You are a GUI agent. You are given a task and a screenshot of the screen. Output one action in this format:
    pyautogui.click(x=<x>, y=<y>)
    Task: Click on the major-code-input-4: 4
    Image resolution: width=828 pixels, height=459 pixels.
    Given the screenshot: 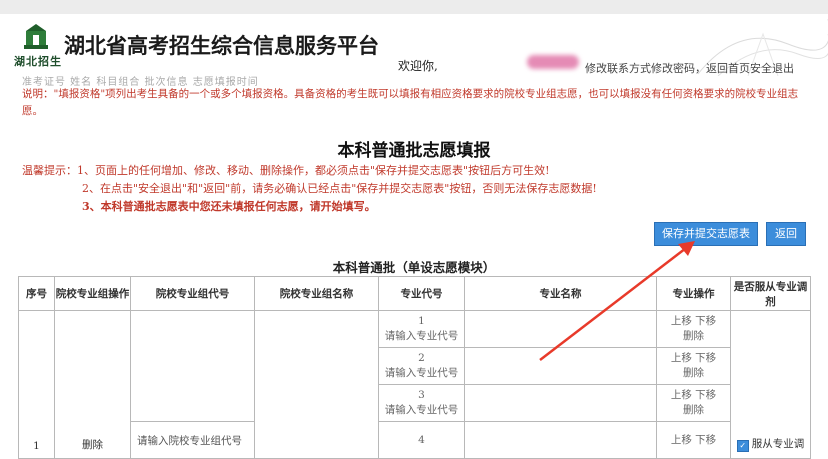 What is the action you would take?
    pyautogui.click(x=421, y=440)
    